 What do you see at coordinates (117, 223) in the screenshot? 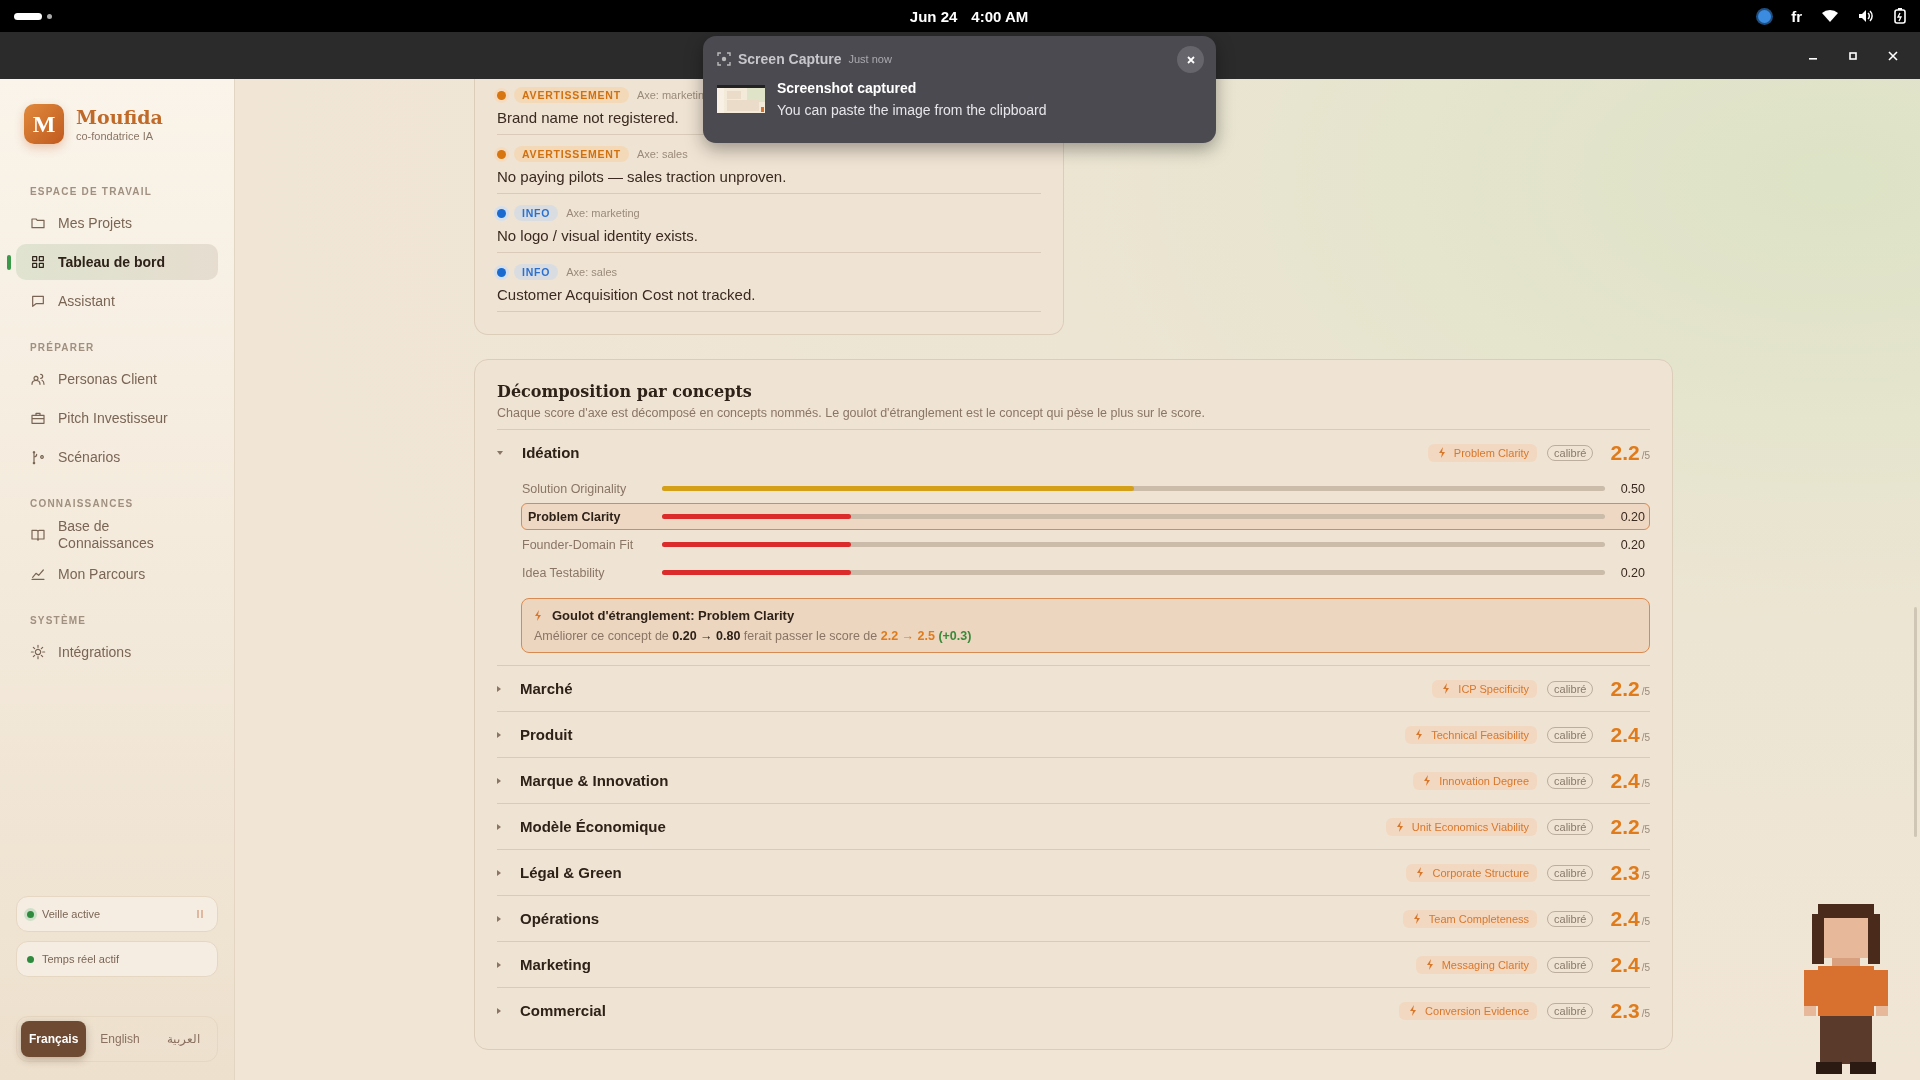
I see `nav-item: Mes Projets` at bounding box center [117, 223].